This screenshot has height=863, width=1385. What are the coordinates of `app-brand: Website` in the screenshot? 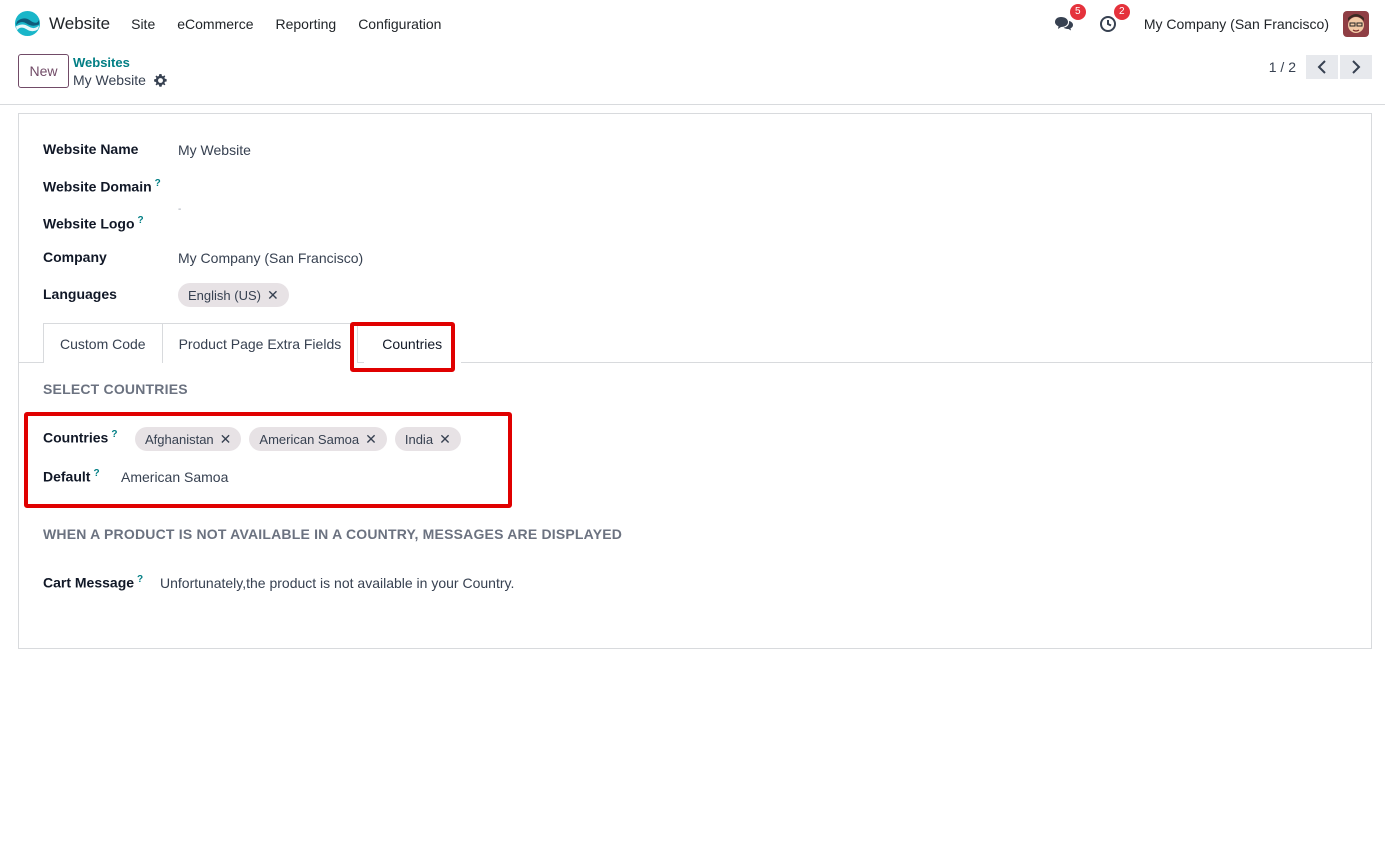 It's located at (62, 23).